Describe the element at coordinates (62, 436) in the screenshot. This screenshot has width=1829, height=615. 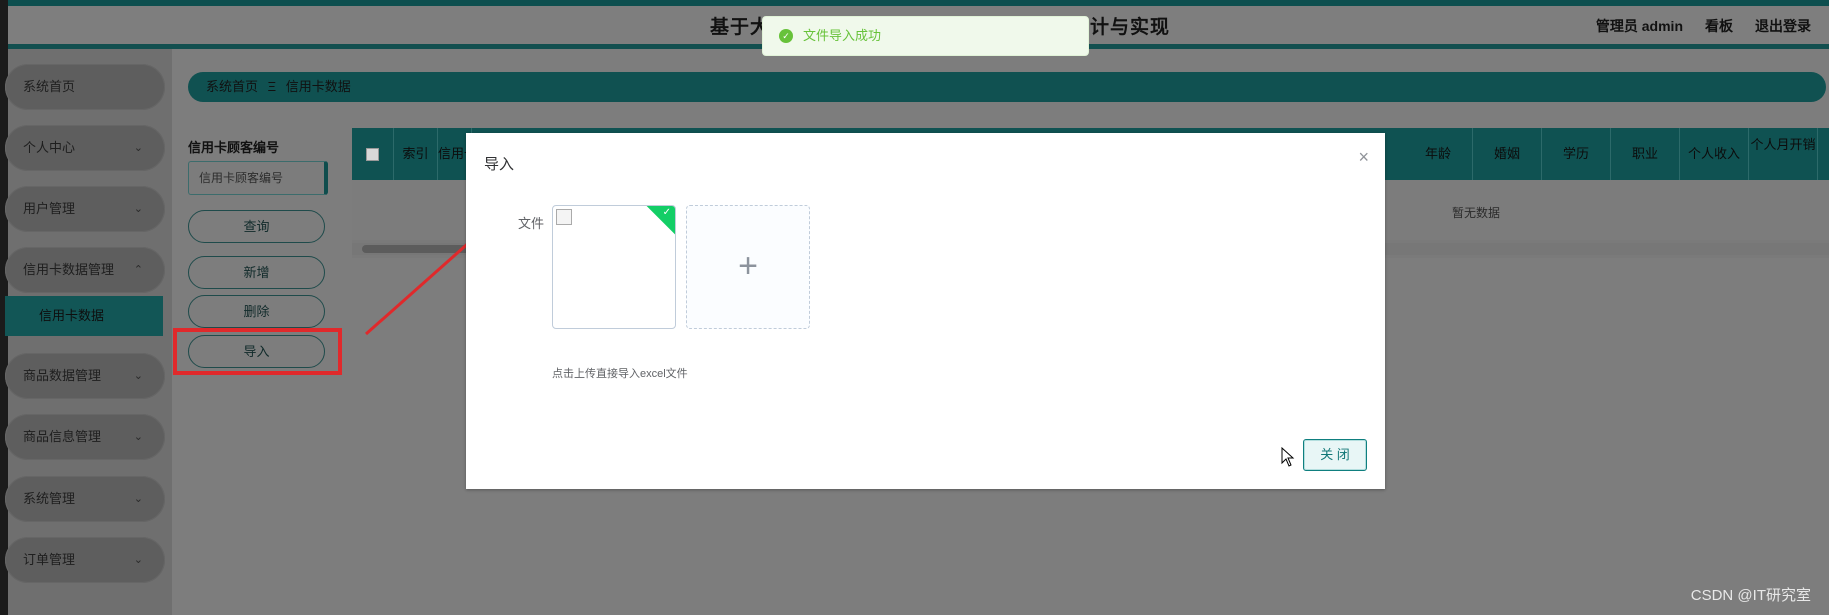
I see `sidebar-item-label: 商品信息管理` at that location.